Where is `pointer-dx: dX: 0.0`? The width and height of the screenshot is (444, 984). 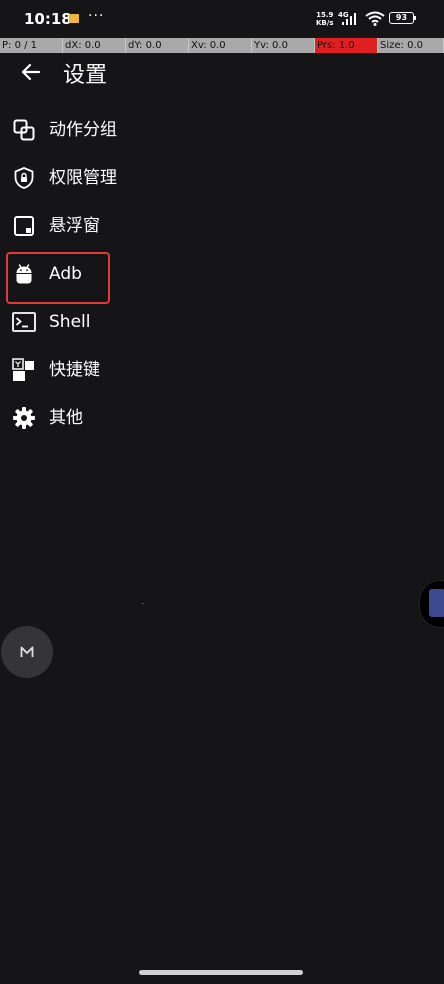
pointer-dx: dX: 0.0 is located at coordinates (94, 45).